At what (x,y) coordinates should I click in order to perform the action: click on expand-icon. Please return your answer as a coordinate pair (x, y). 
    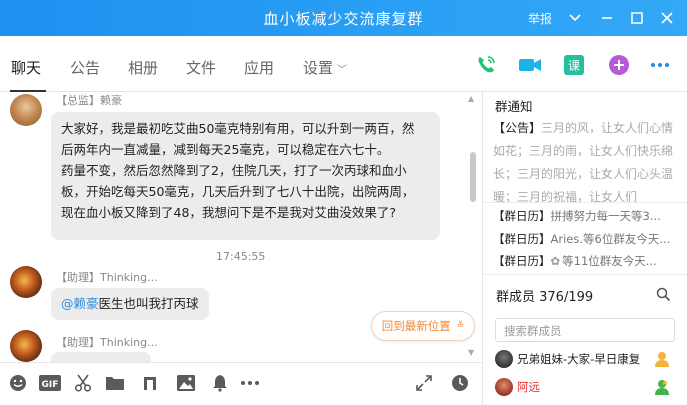
    Looking at the image, I should click on (424, 383).